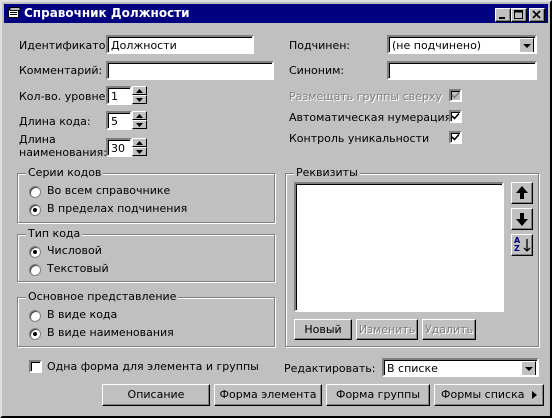 The height and width of the screenshot is (418, 552). What do you see at coordinates (268, 395) in the screenshot?
I see `element-form-button: Форма элемента` at bounding box center [268, 395].